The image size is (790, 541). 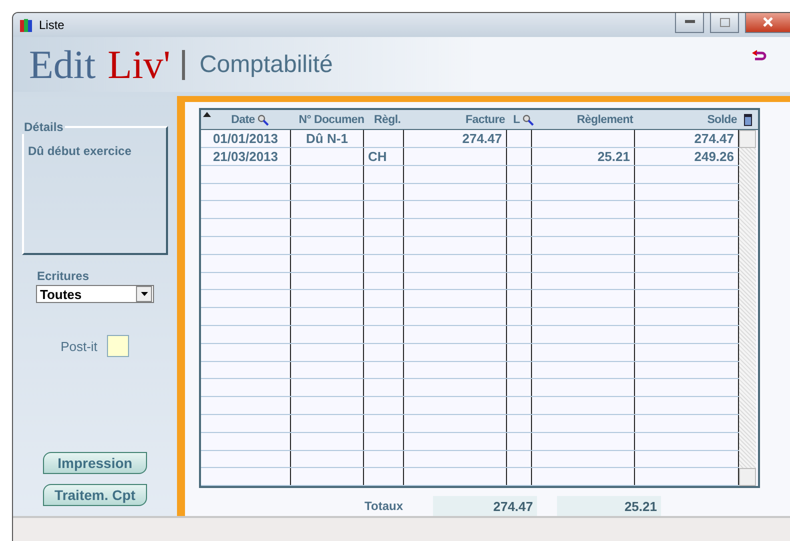 I want to click on section-title: Comptabilité, so click(x=266, y=64).